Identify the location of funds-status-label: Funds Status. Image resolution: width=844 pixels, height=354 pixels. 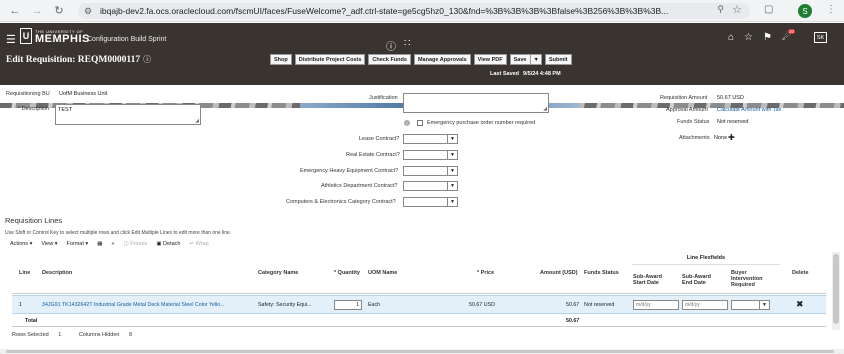
(693, 122).